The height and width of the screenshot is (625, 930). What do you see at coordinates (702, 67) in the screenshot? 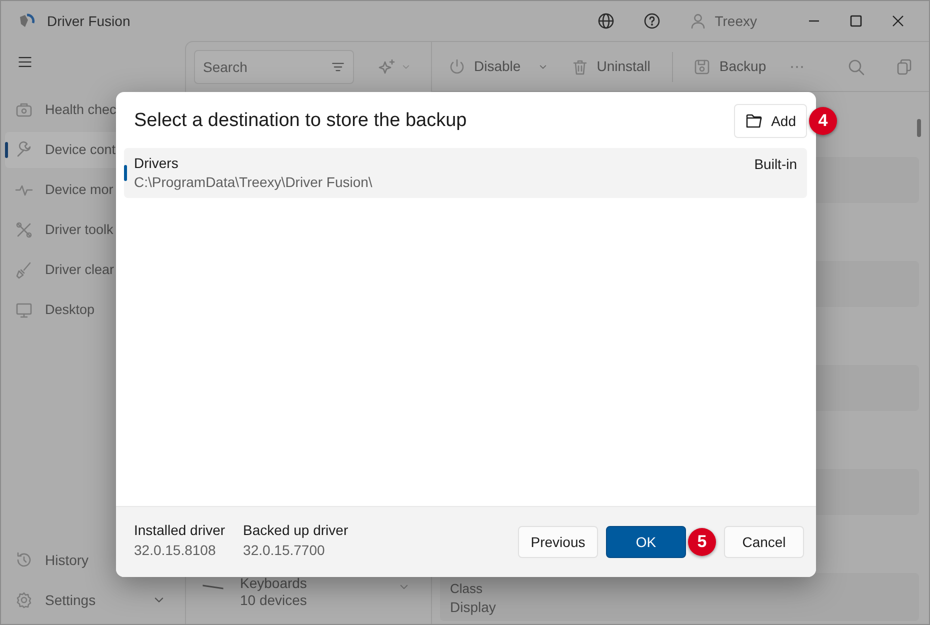
I see `save-icon` at bounding box center [702, 67].